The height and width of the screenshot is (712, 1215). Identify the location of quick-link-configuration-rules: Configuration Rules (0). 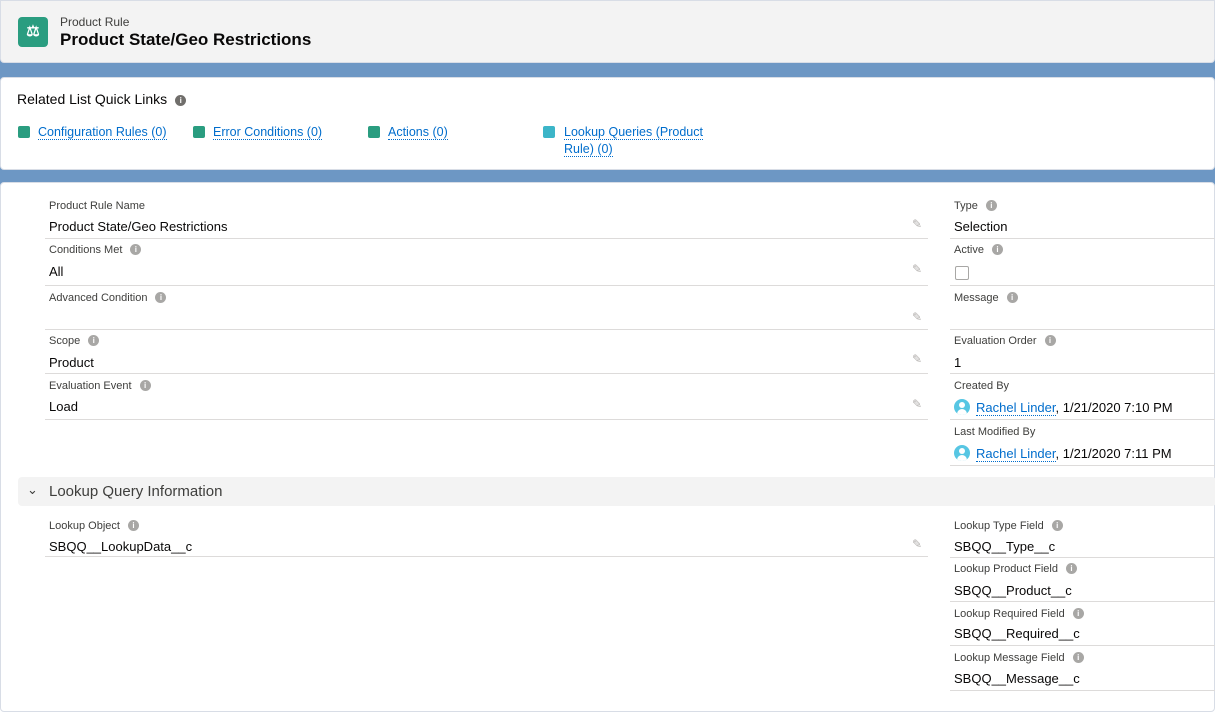
(92, 132).